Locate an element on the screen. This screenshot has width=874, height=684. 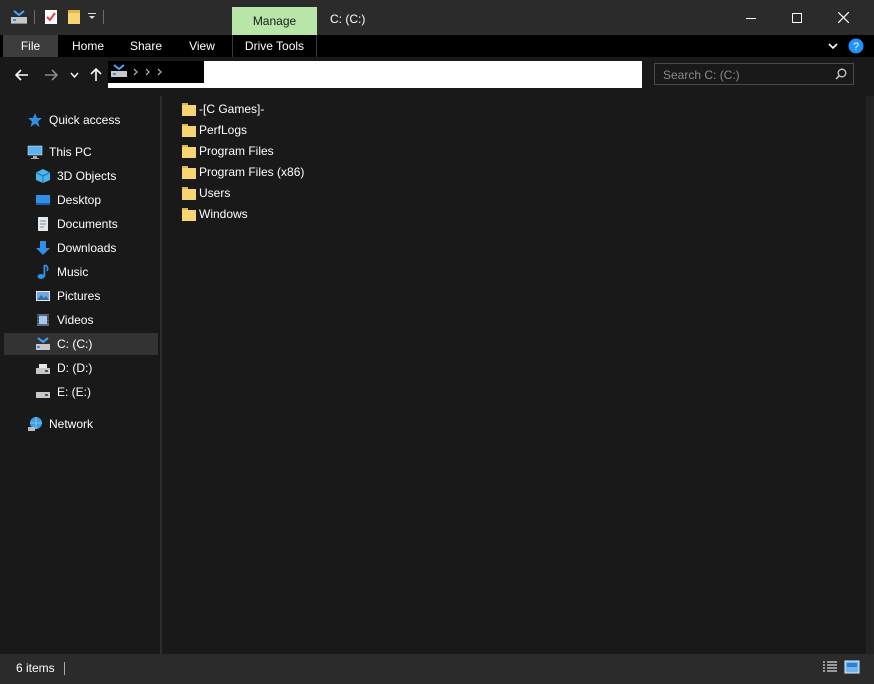
nav-3d-objects: 3D Objects is located at coordinates (75, 176).